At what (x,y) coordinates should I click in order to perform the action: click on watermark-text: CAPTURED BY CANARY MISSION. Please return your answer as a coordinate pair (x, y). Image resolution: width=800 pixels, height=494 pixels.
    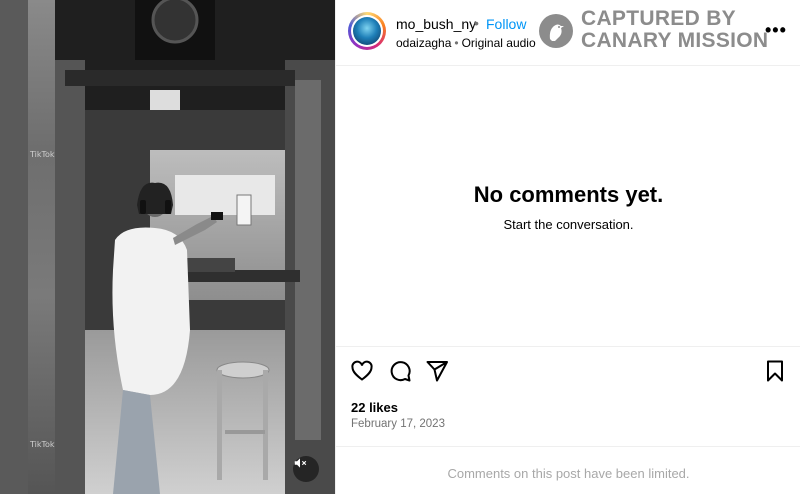
    Looking at the image, I should click on (674, 30).